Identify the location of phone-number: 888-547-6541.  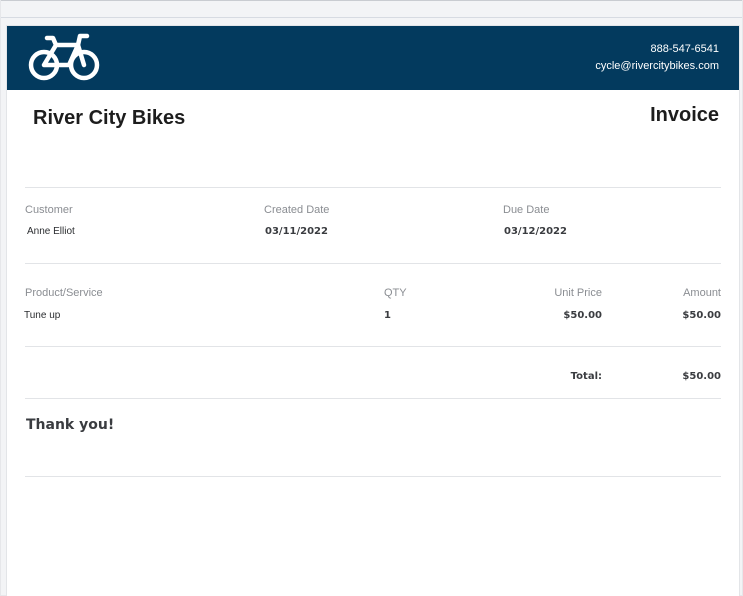
(684, 49).